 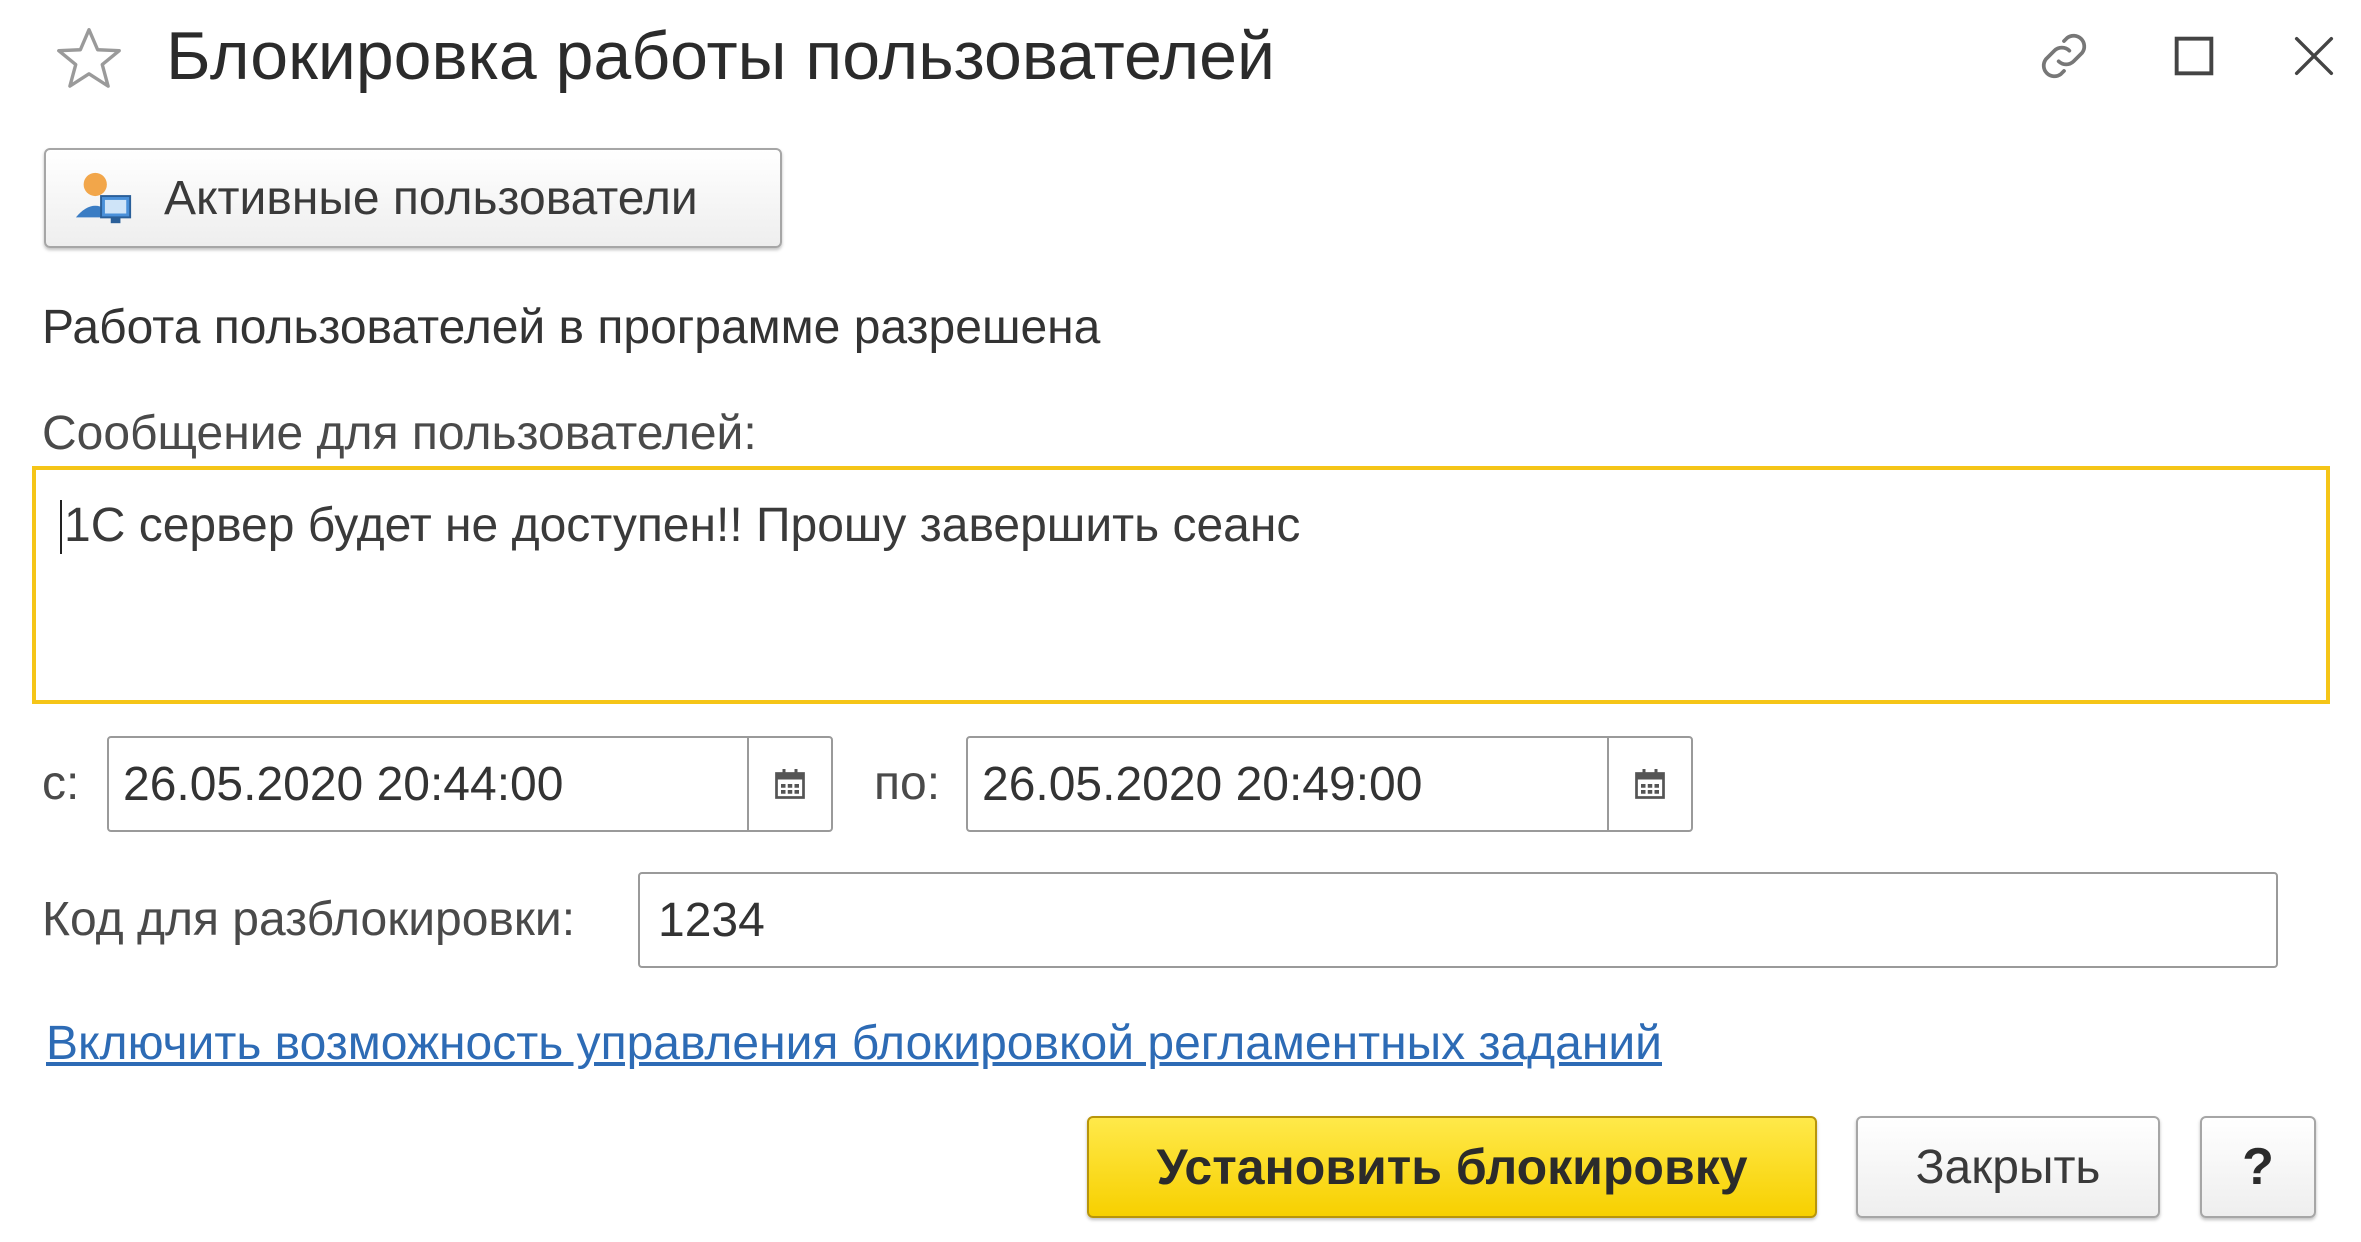 I want to click on link-icon, so click(x=2064, y=56).